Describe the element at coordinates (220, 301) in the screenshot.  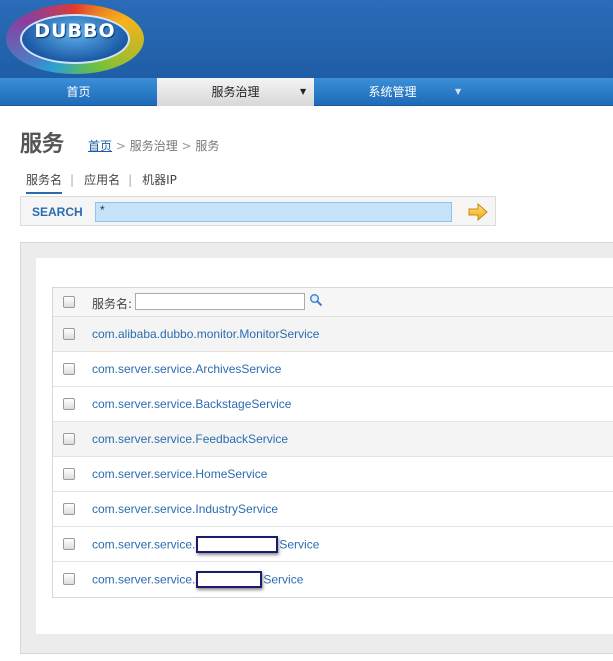
I see `service-filter-input` at that location.